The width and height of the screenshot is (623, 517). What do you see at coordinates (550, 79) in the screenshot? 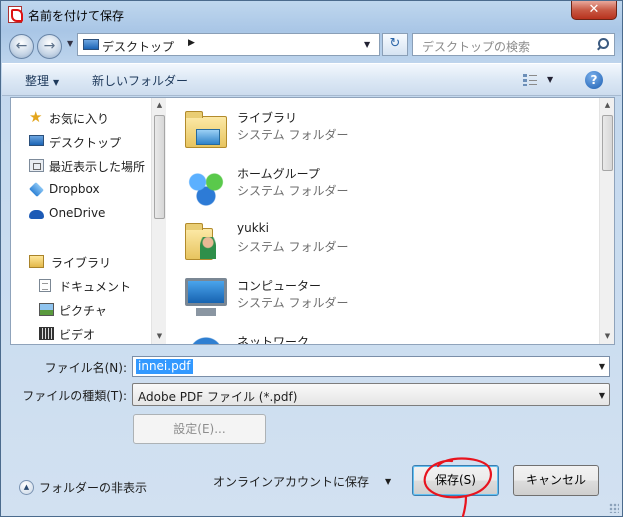
I see `view-options-dropdown-icon: ▼` at bounding box center [550, 79].